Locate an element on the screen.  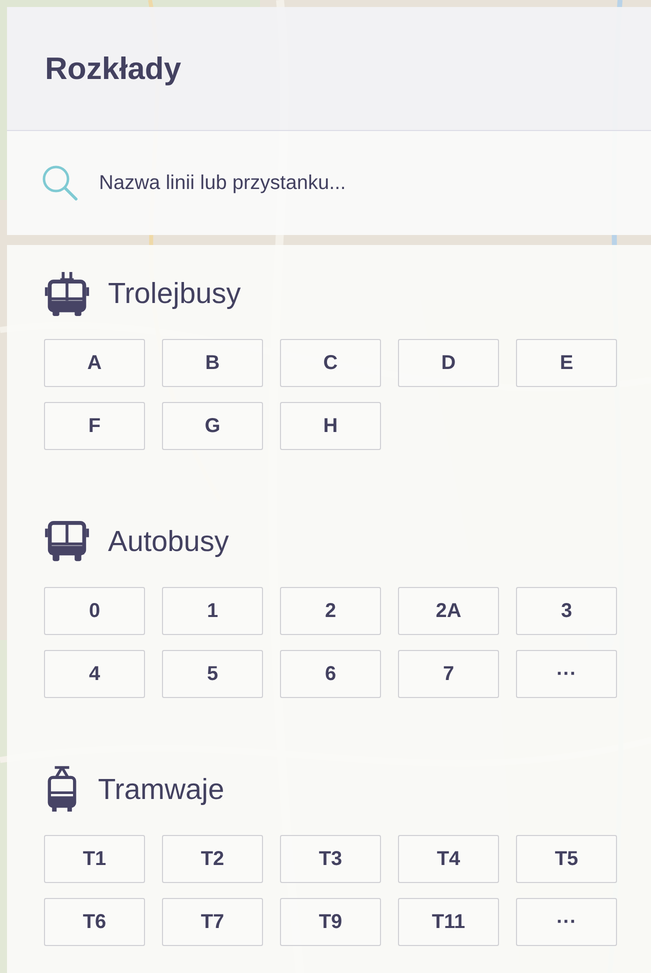
section-heading: Autobusy is located at coordinates (168, 542).